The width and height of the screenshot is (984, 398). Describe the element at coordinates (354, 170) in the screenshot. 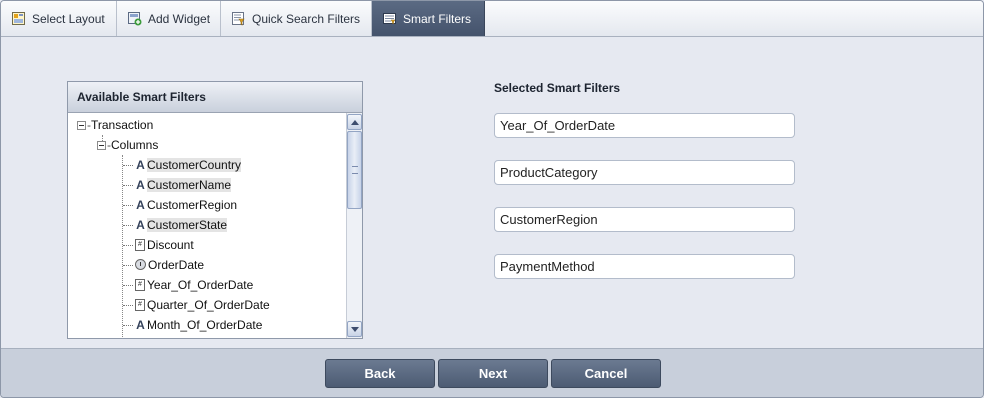

I see `scroll-thumb` at that location.